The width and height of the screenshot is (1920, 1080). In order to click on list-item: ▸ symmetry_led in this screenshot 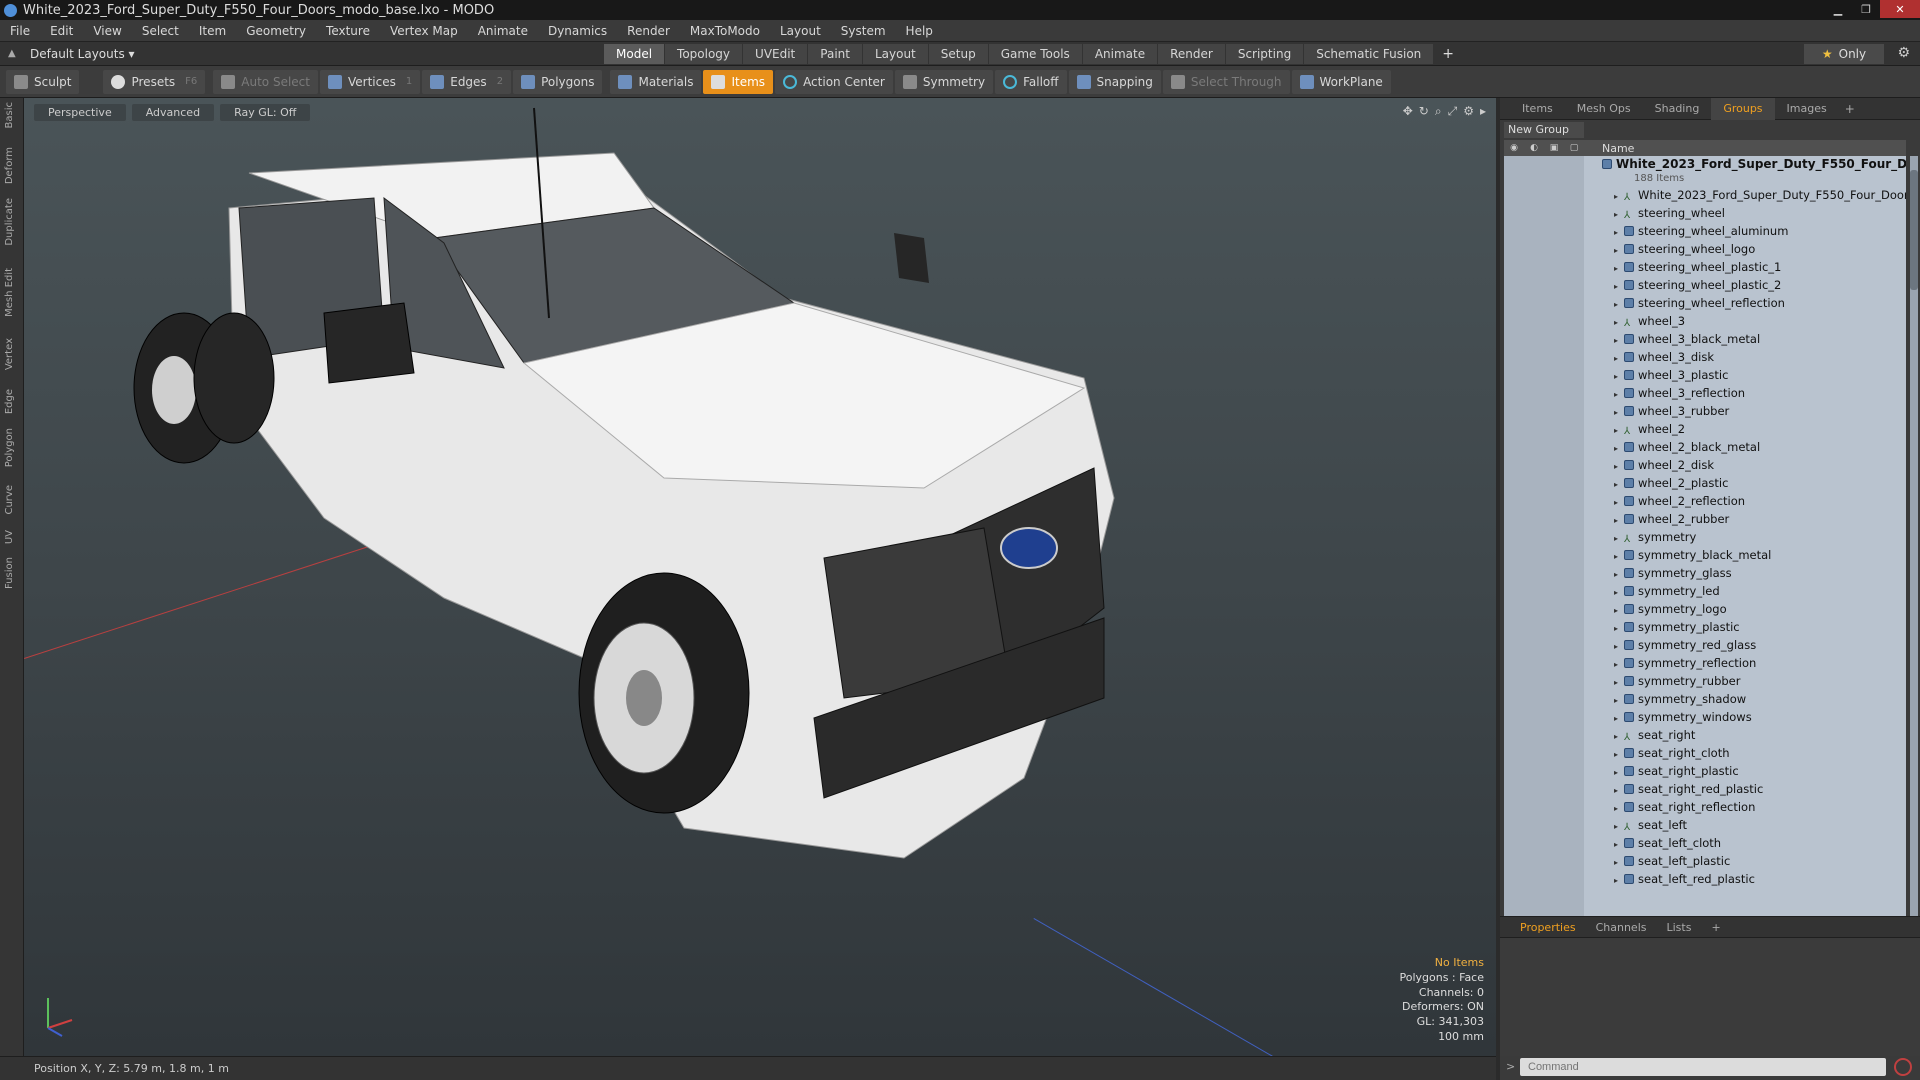, I will do `click(1705, 591)`.